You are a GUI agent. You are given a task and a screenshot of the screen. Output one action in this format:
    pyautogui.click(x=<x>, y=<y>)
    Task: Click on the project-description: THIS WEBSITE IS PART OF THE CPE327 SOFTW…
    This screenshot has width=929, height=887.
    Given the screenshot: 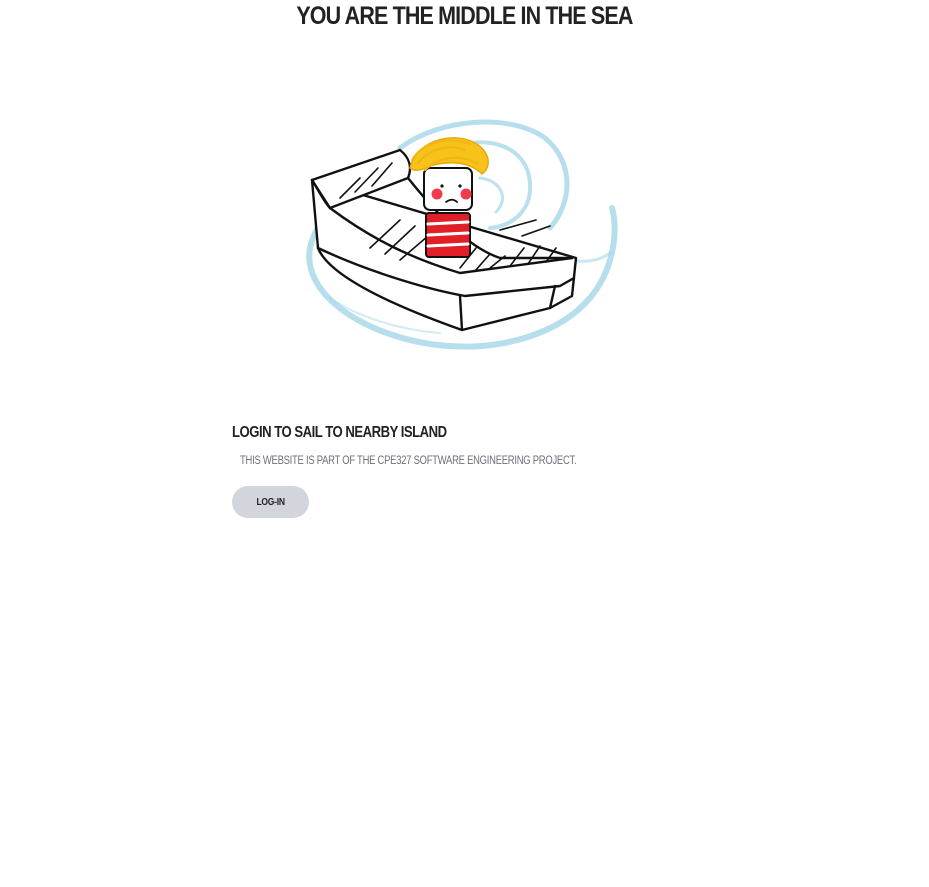 What is the action you would take?
    pyautogui.click(x=408, y=461)
    